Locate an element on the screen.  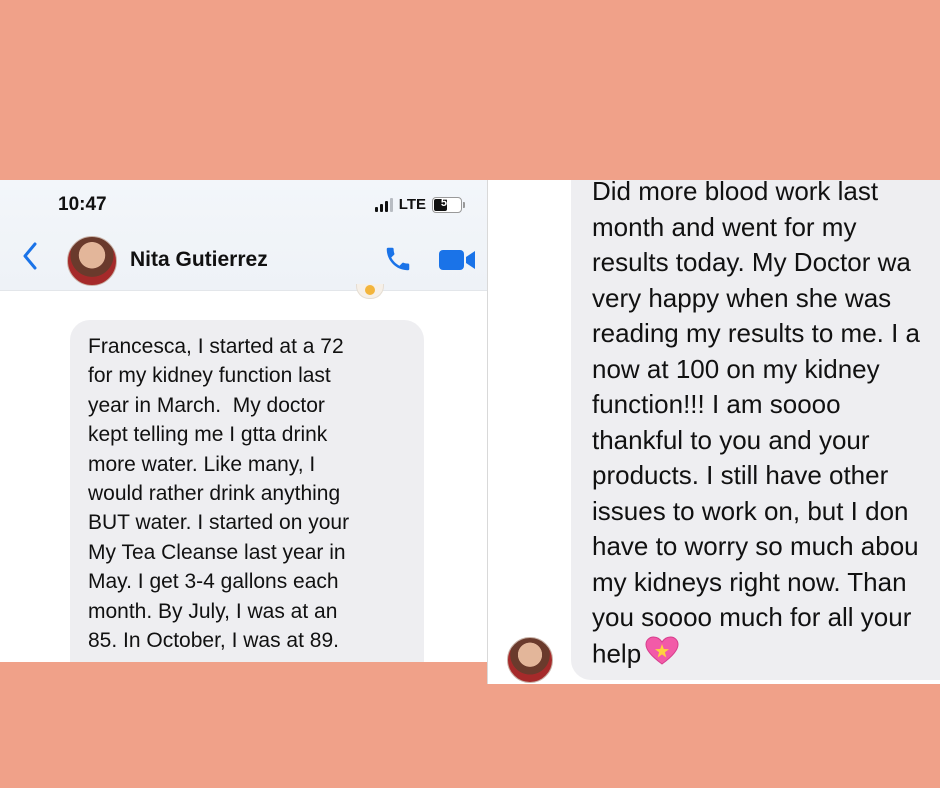
back-chevron-icon is located at coordinates (30, 258).